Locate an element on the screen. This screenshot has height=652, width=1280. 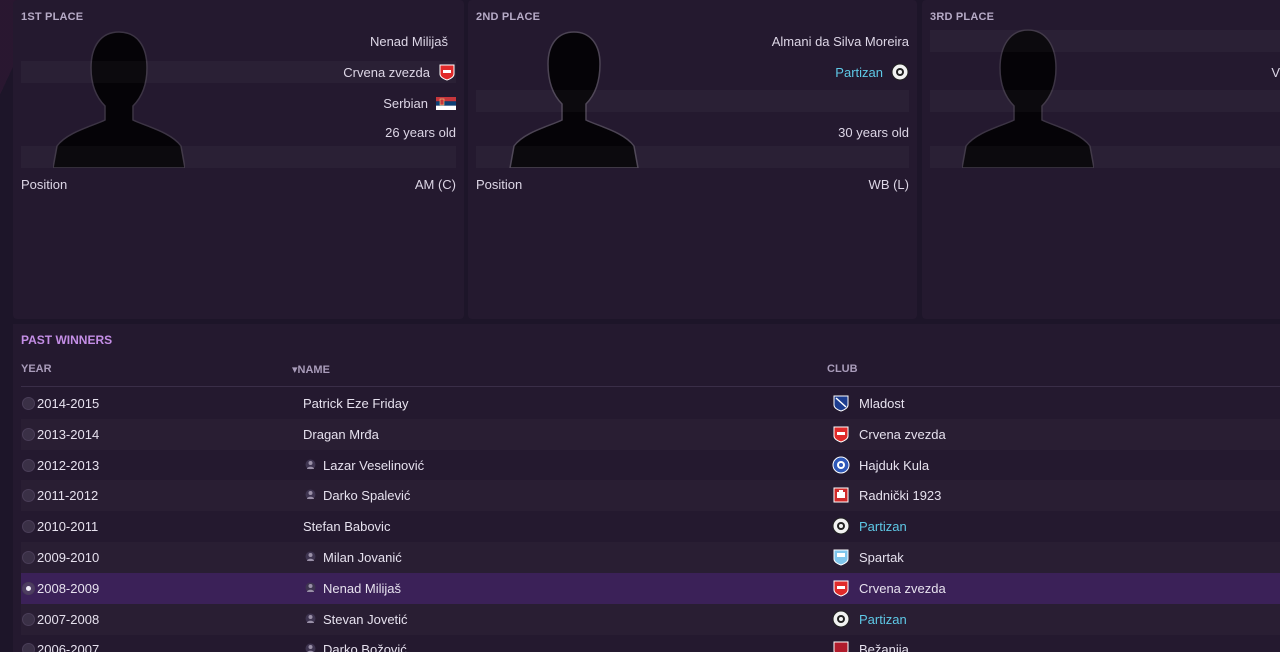
club-cell: Mladost is located at coordinates (882, 403).